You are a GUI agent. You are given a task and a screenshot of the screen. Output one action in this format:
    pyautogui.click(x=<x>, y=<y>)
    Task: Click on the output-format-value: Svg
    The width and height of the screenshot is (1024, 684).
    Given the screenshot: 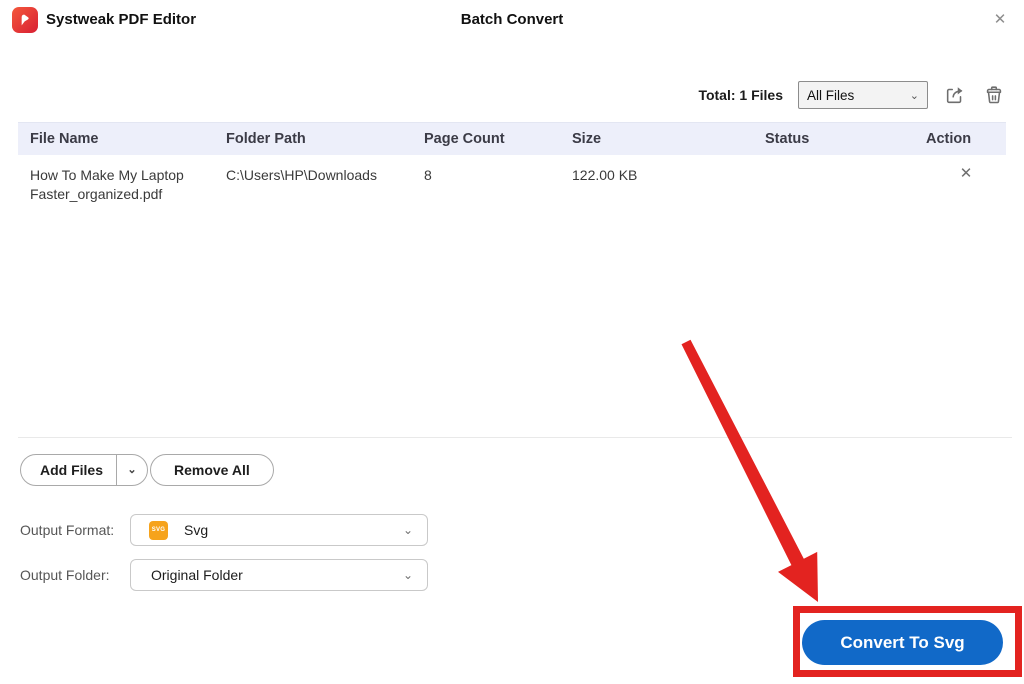 What is the action you would take?
    pyautogui.click(x=196, y=530)
    